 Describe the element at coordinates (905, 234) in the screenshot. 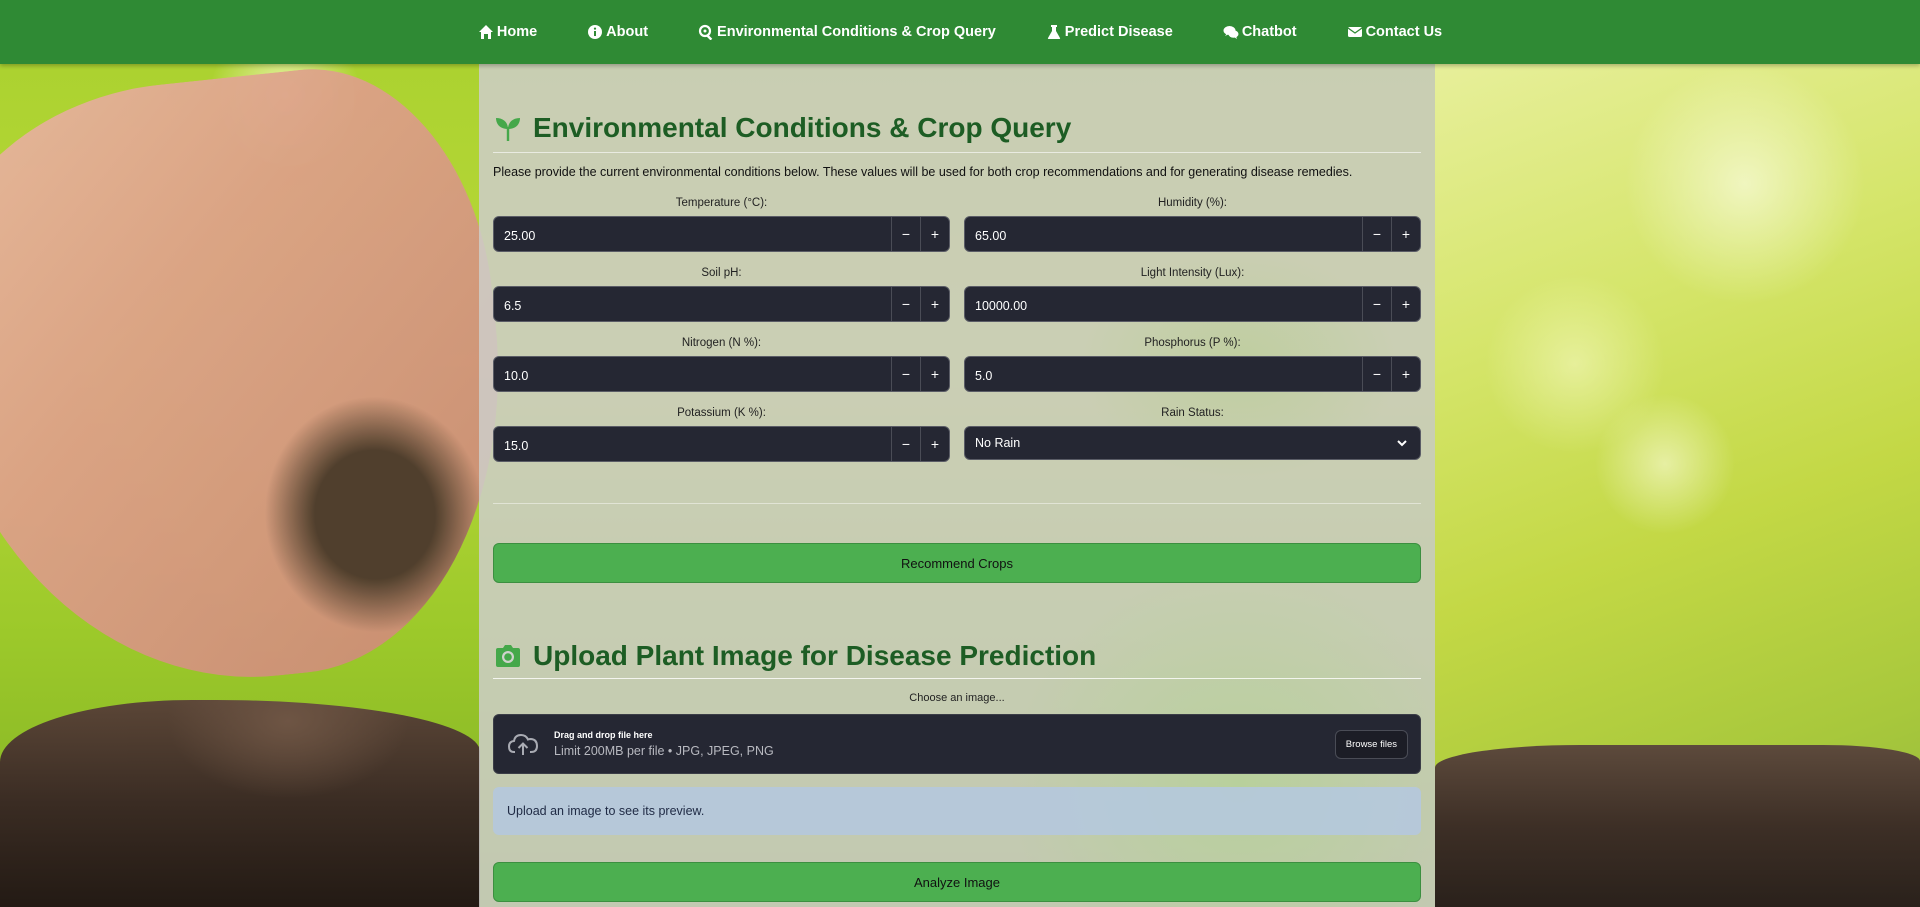

I see `temperature-decrement-button: −` at that location.